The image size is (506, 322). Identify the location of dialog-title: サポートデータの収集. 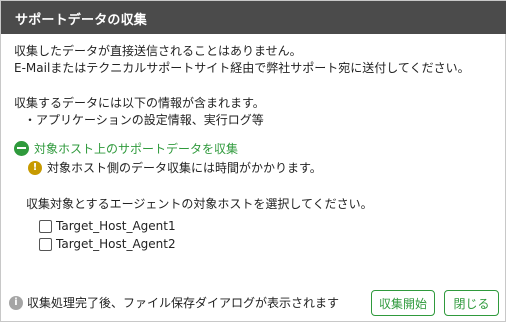
(81, 20).